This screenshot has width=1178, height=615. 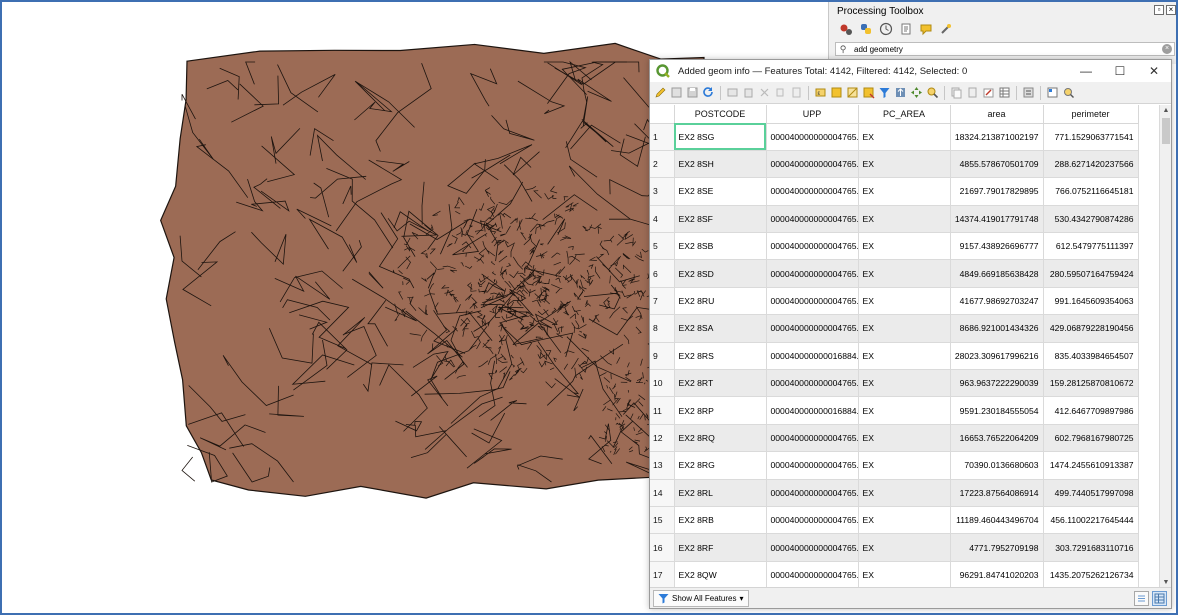 What do you see at coordinates (662, 273) in the screenshot?
I see `row-number: 6` at bounding box center [662, 273].